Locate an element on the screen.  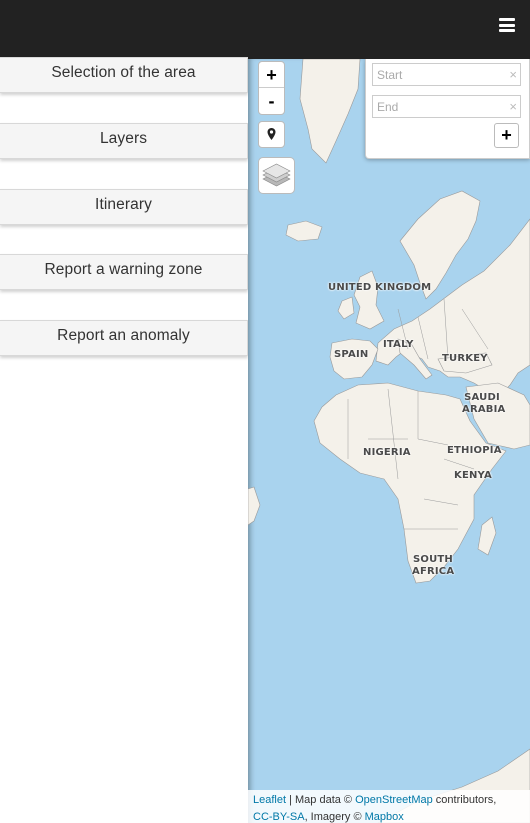
start-field: × is located at coordinates (446, 74).